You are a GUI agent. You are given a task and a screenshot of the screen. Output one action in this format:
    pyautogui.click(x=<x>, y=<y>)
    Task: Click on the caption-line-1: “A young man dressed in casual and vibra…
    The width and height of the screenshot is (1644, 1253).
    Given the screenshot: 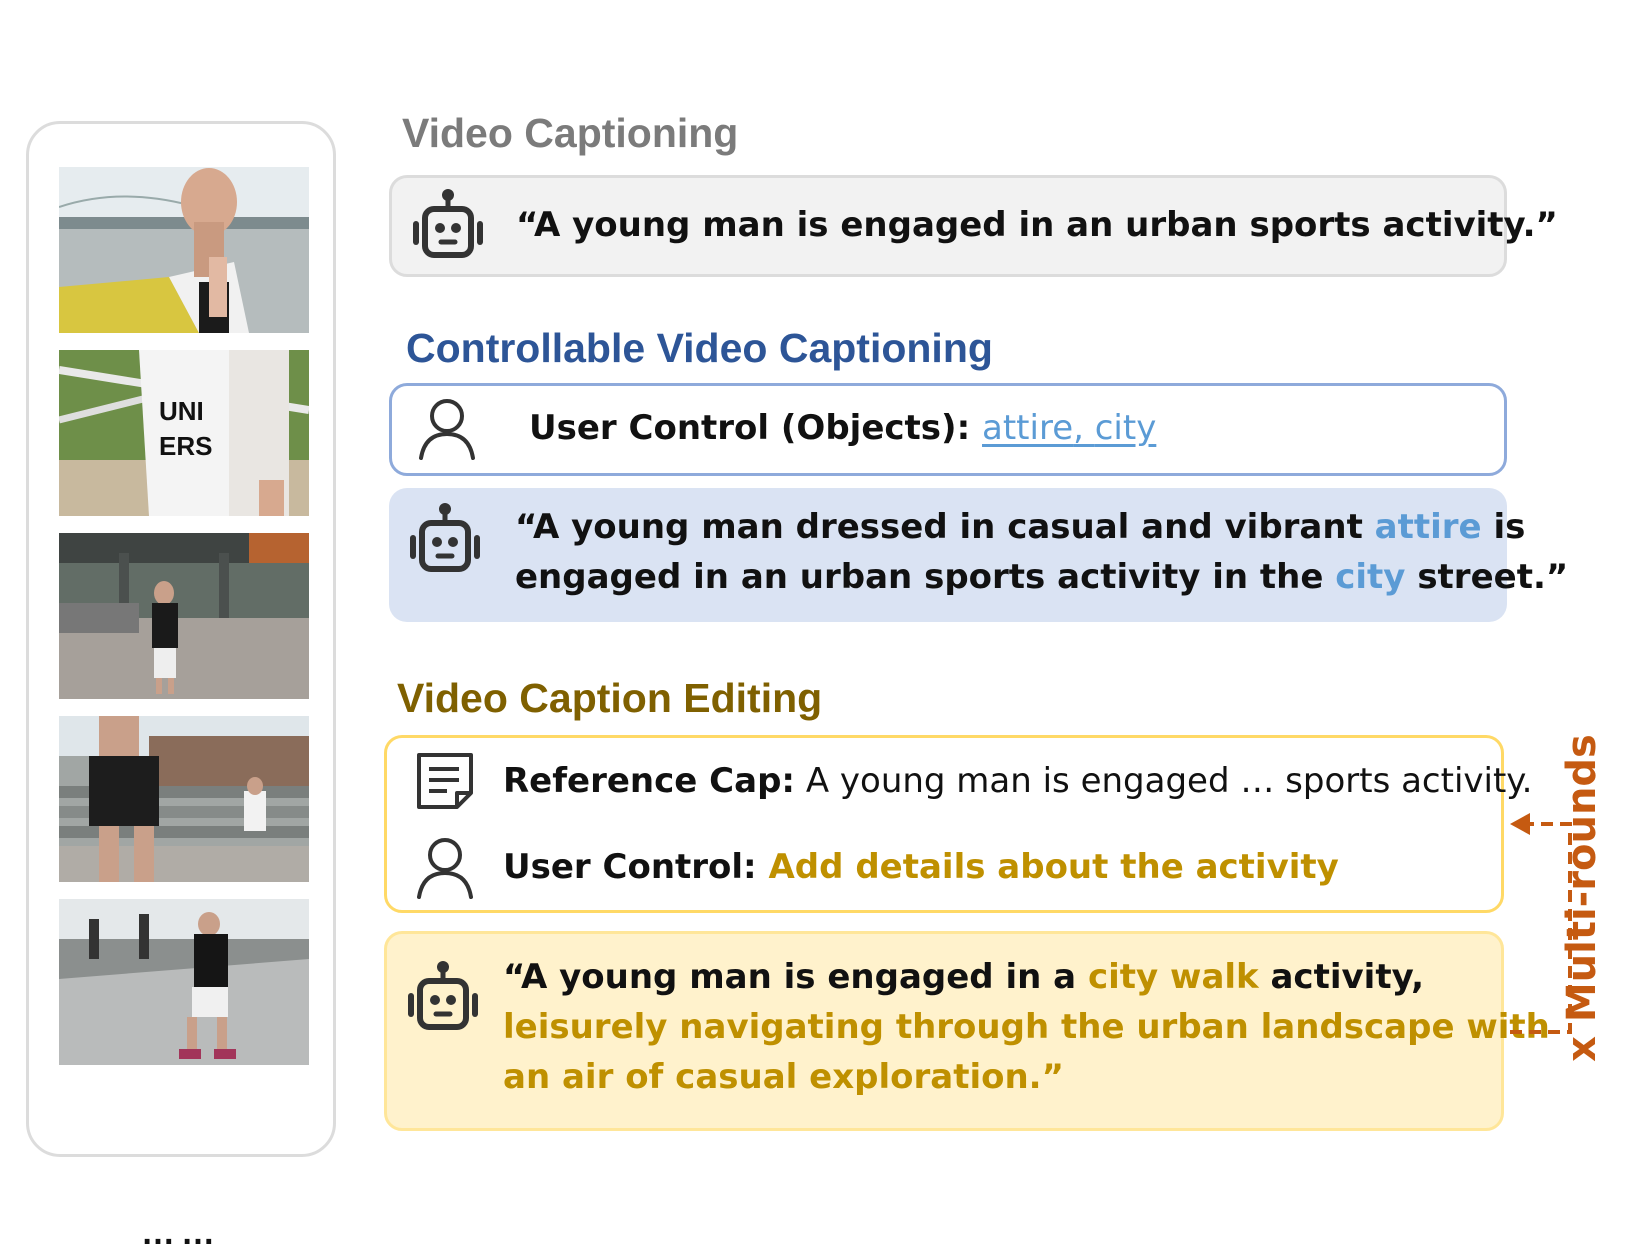 What is the action you would take?
    pyautogui.click(x=1020, y=527)
    